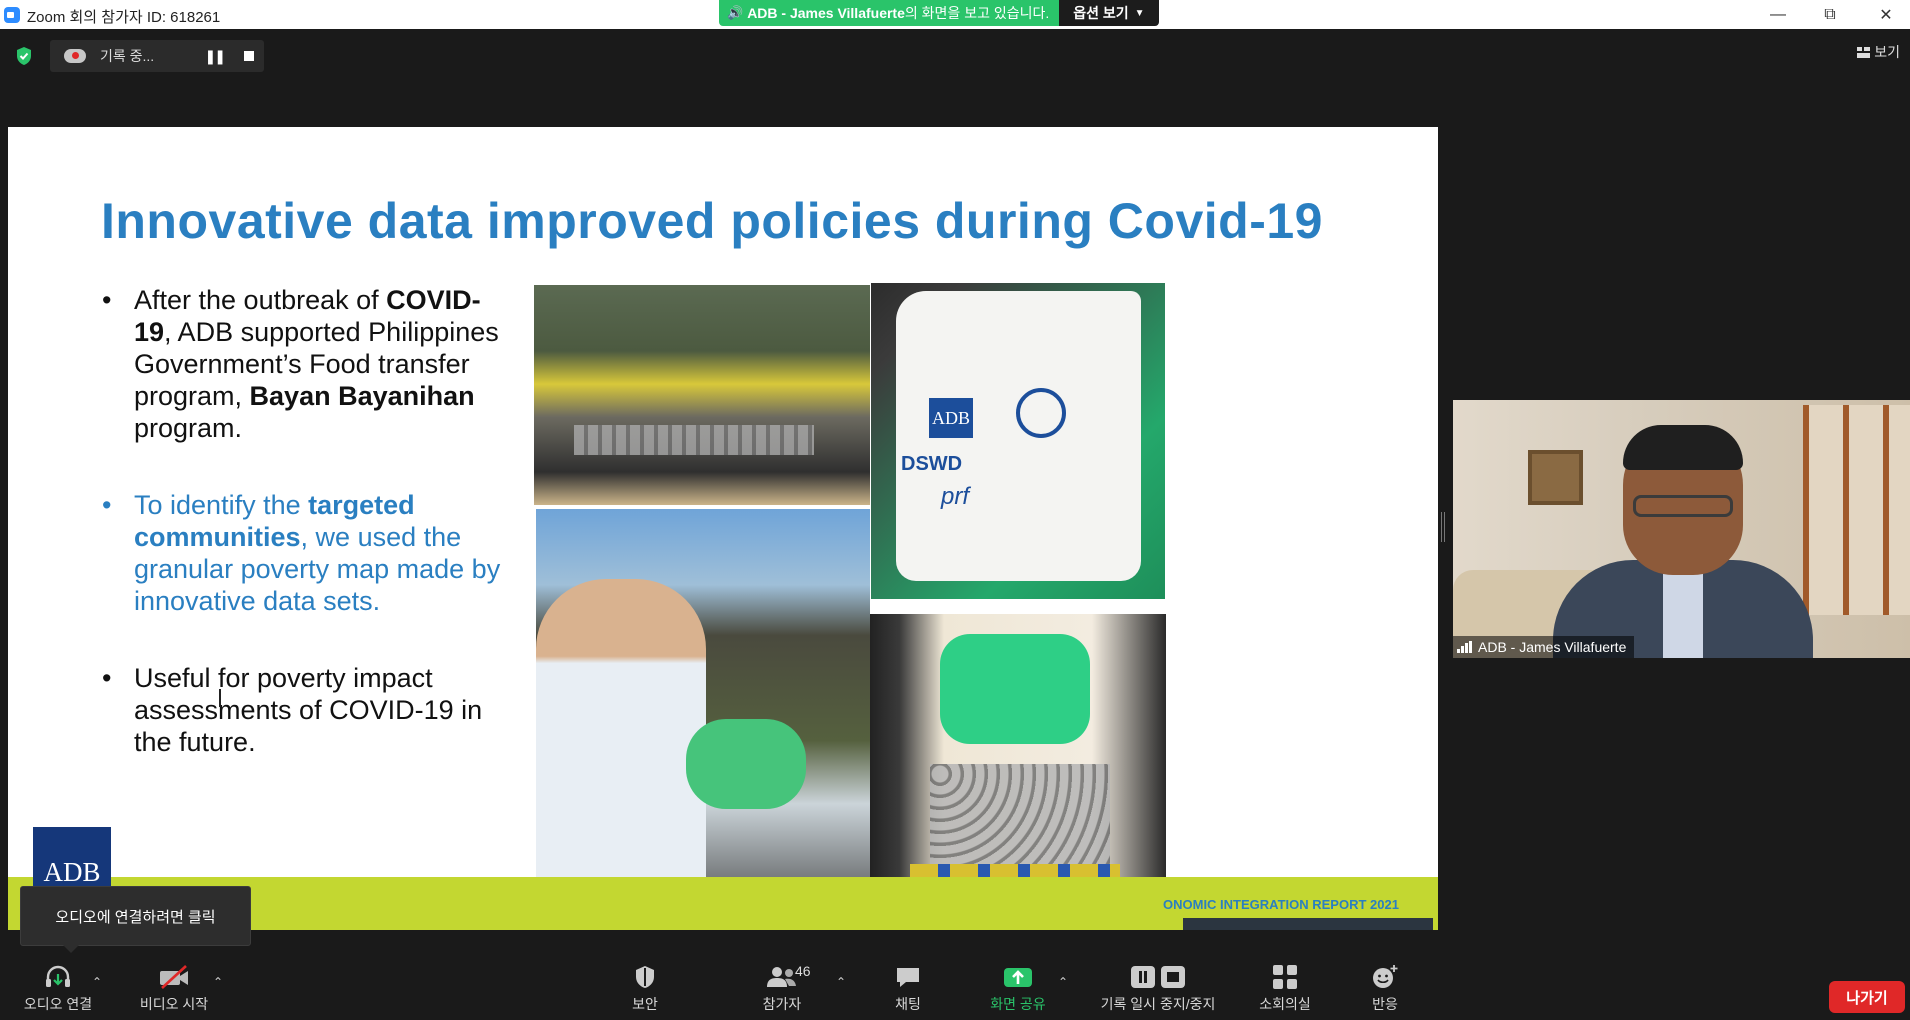 The height and width of the screenshot is (1020, 1910). Describe the element at coordinates (1552, 647) in the screenshot. I see `participant-name: ADB - James Villafuerte` at that location.